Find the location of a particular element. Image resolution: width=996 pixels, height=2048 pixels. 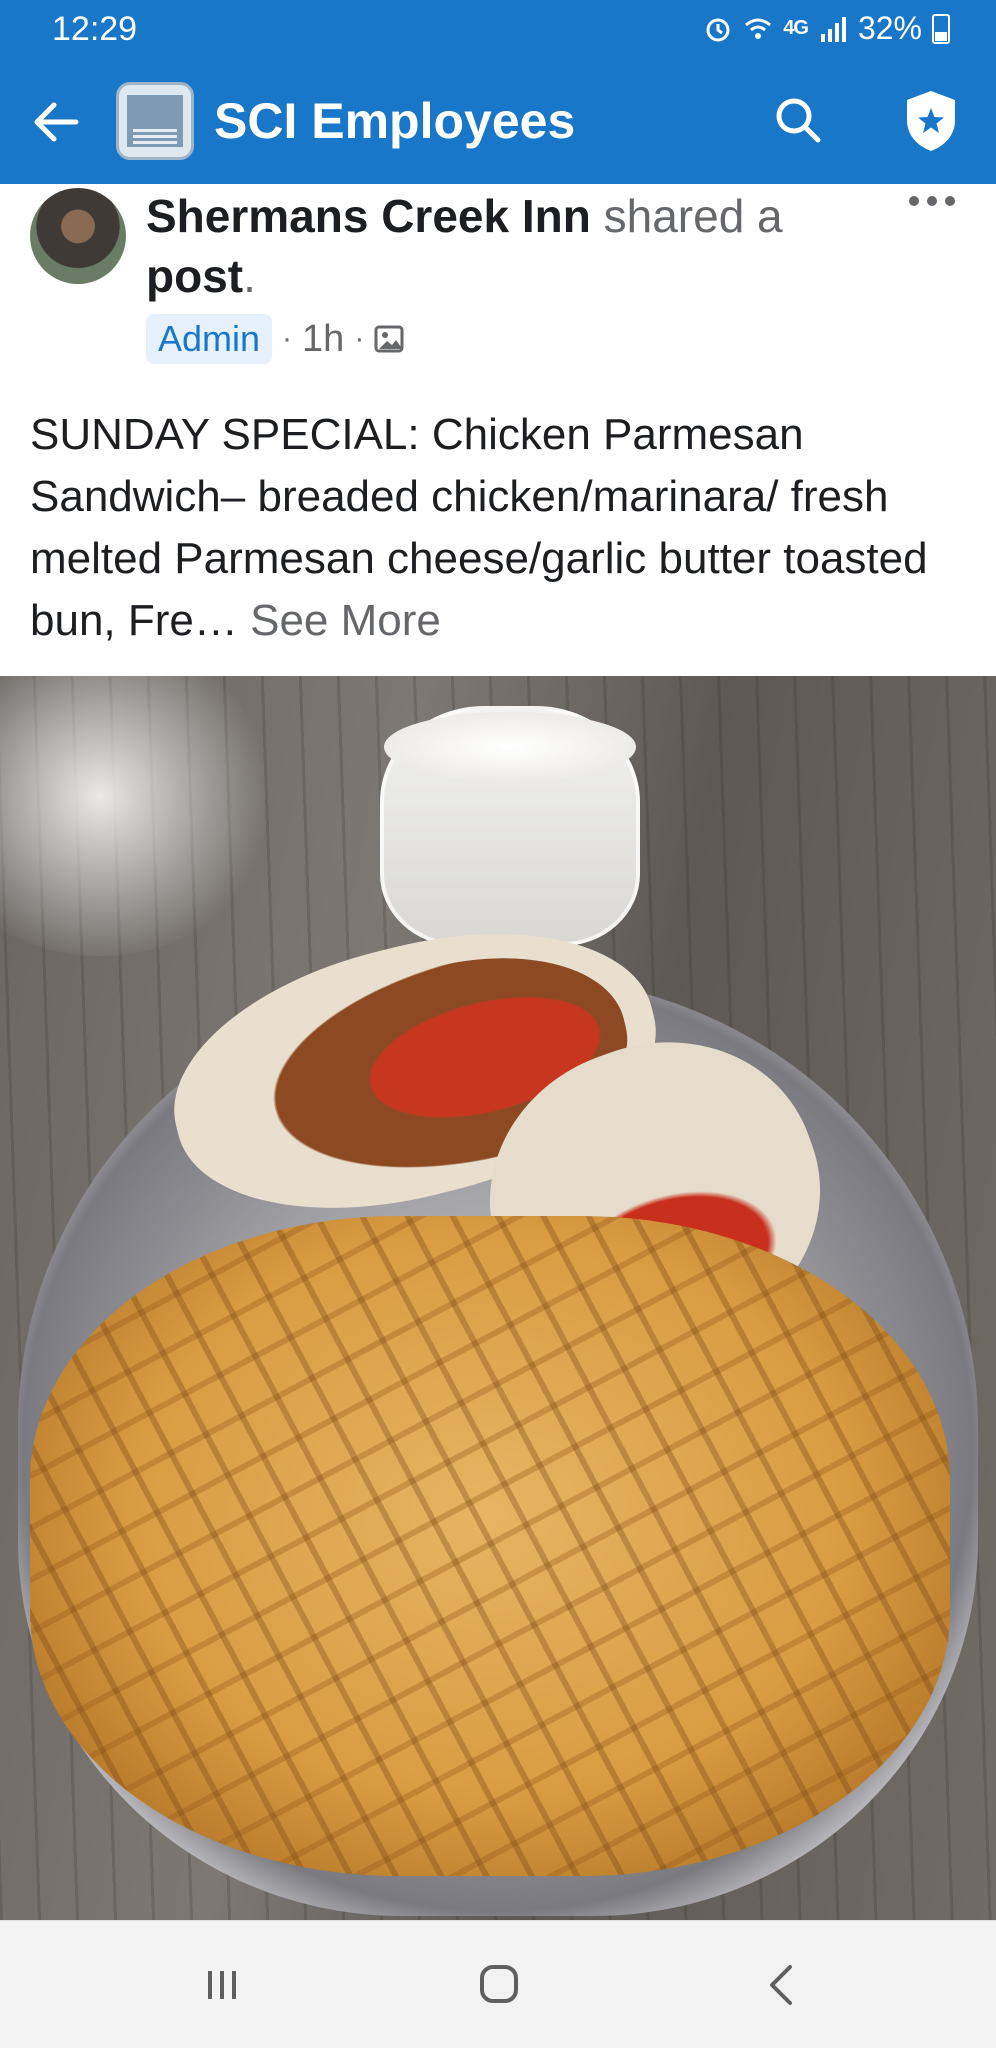

post-action-object: post is located at coordinates (194, 276).